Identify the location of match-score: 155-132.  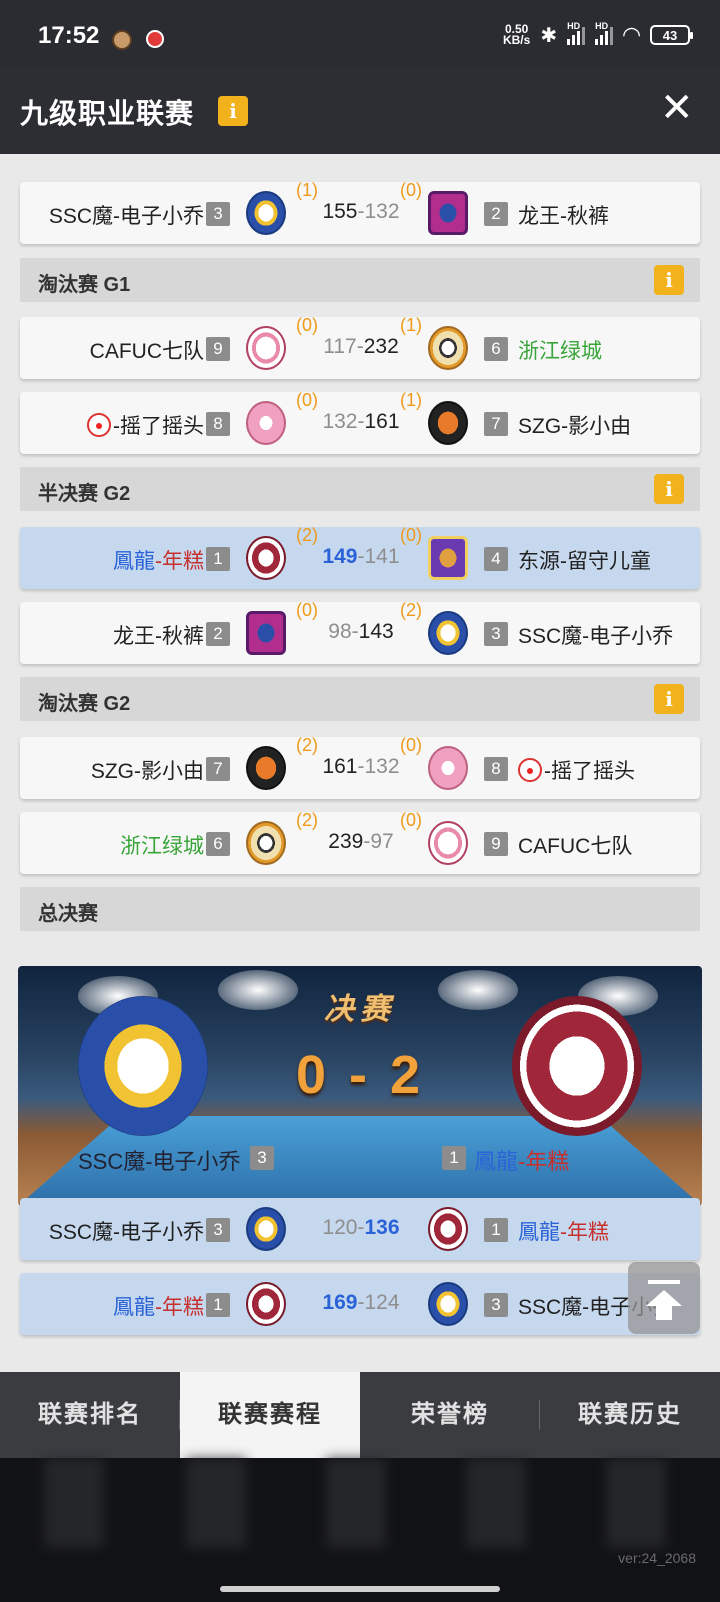
(361, 211).